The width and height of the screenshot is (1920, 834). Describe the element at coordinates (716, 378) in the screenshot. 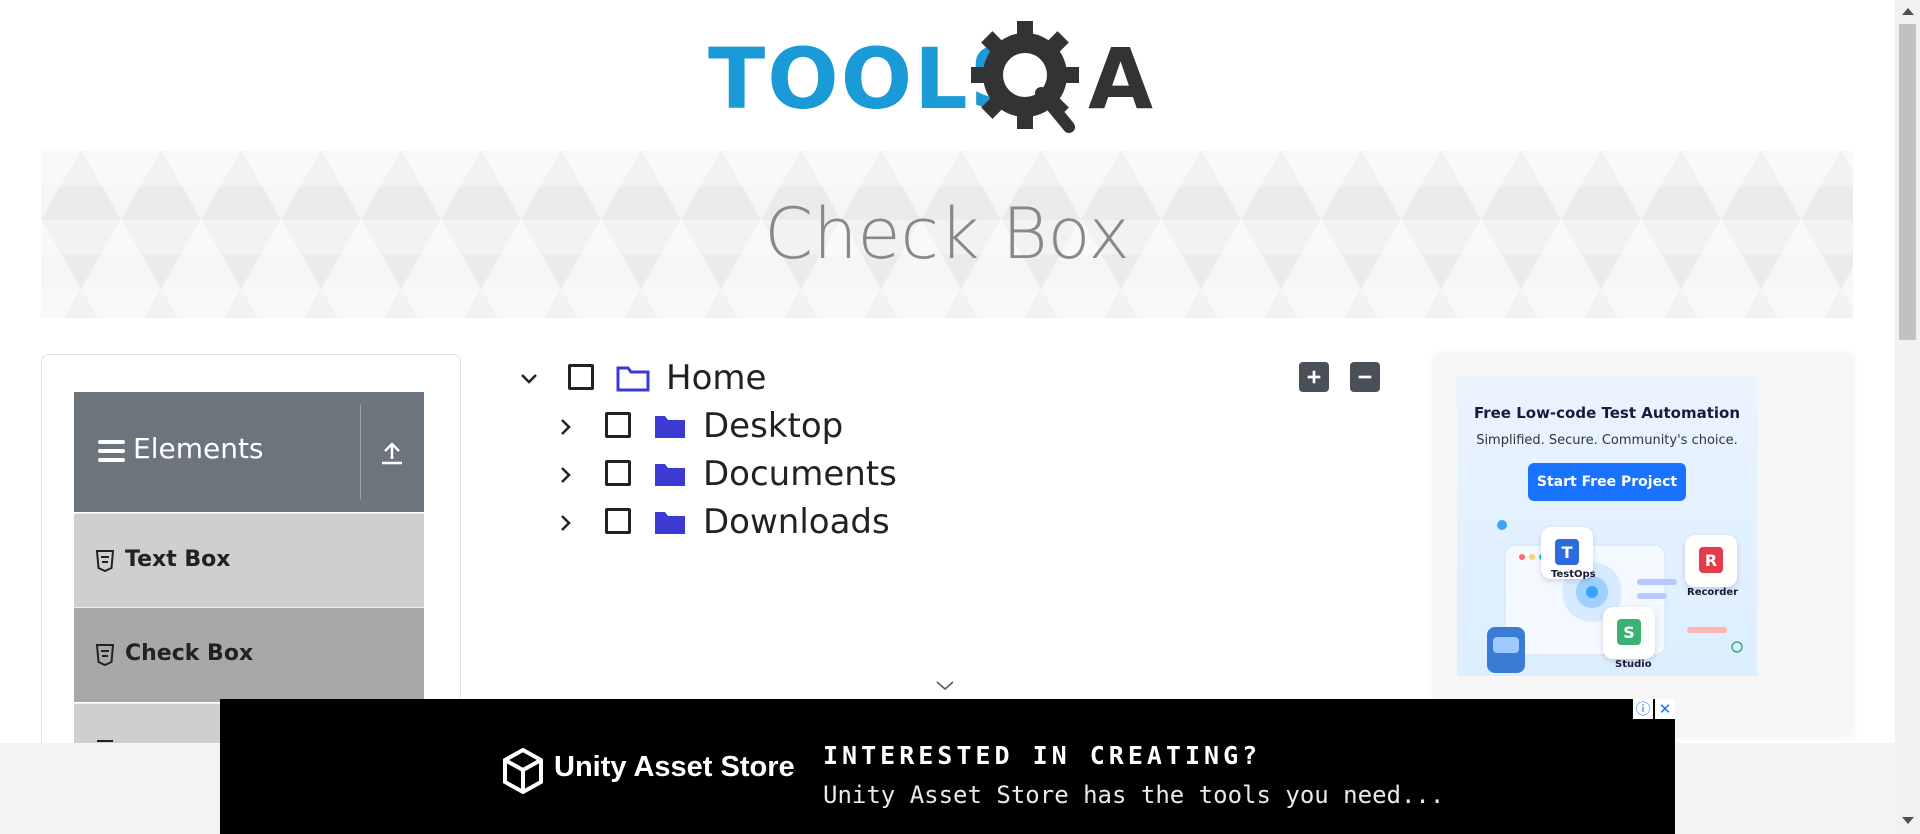

I see `tree-node-label: Home` at that location.